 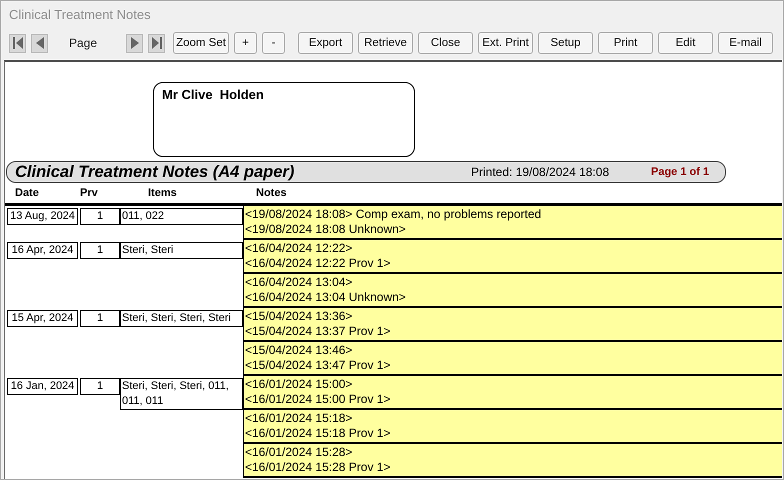 What do you see at coordinates (299, 452) in the screenshot?
I see `note-line: <16/01/2024 15:28>` at bounding box center [299, 452].